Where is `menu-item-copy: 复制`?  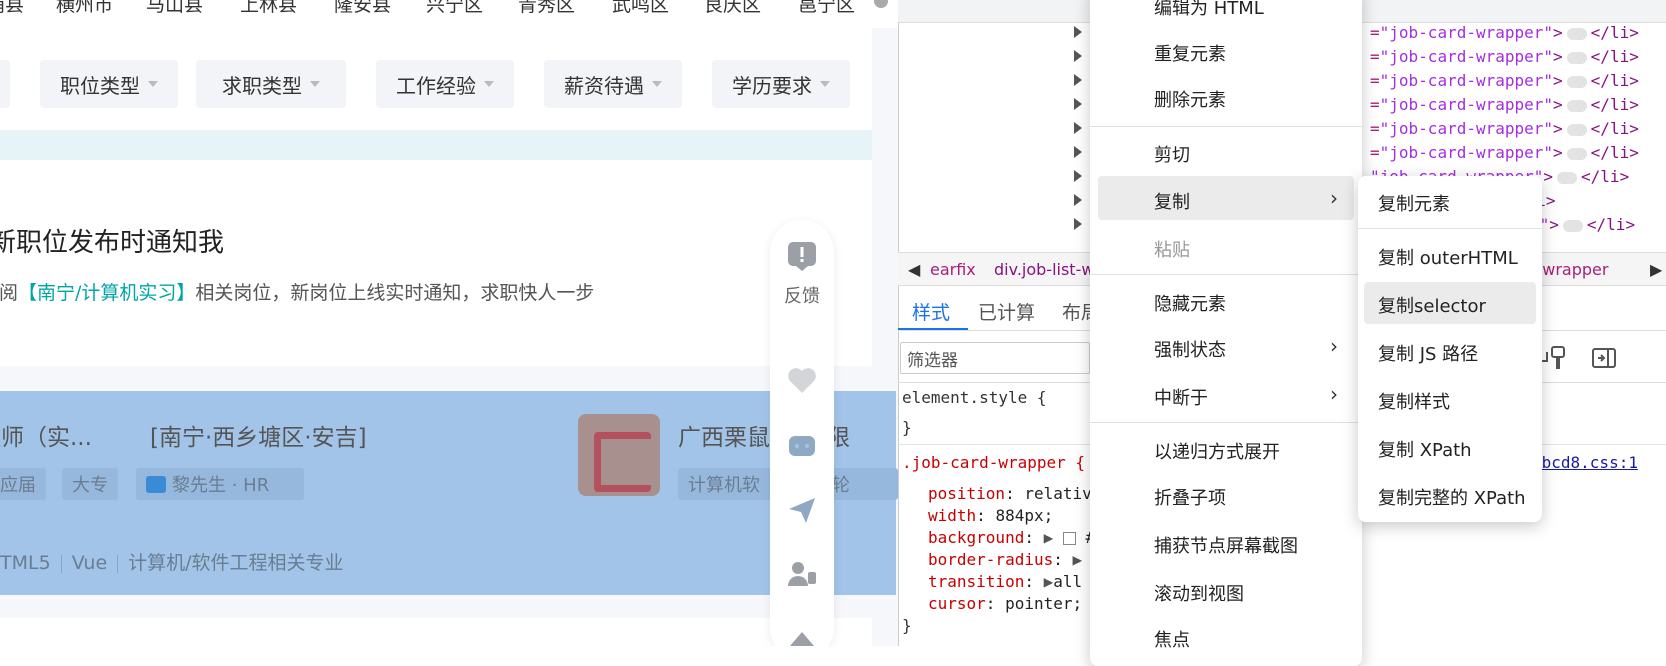
menu-item-copy: 复制 is located at coordinates (1172, 201).